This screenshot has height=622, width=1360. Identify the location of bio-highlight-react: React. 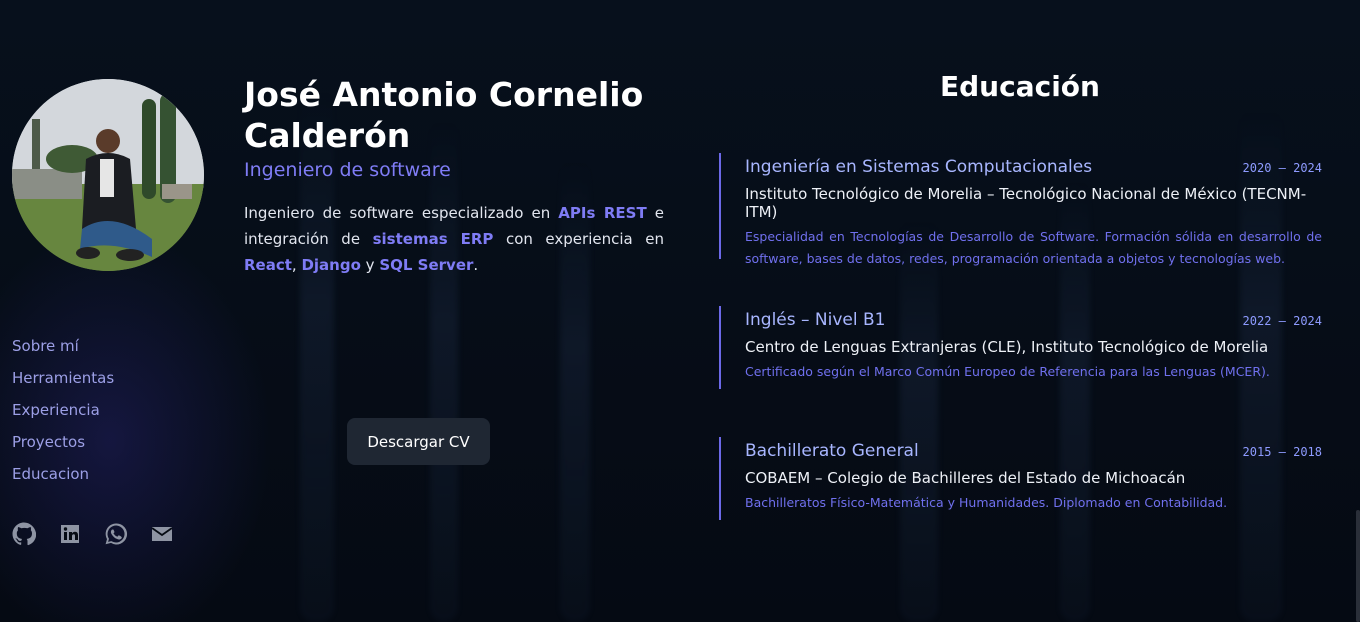
(268, 265).